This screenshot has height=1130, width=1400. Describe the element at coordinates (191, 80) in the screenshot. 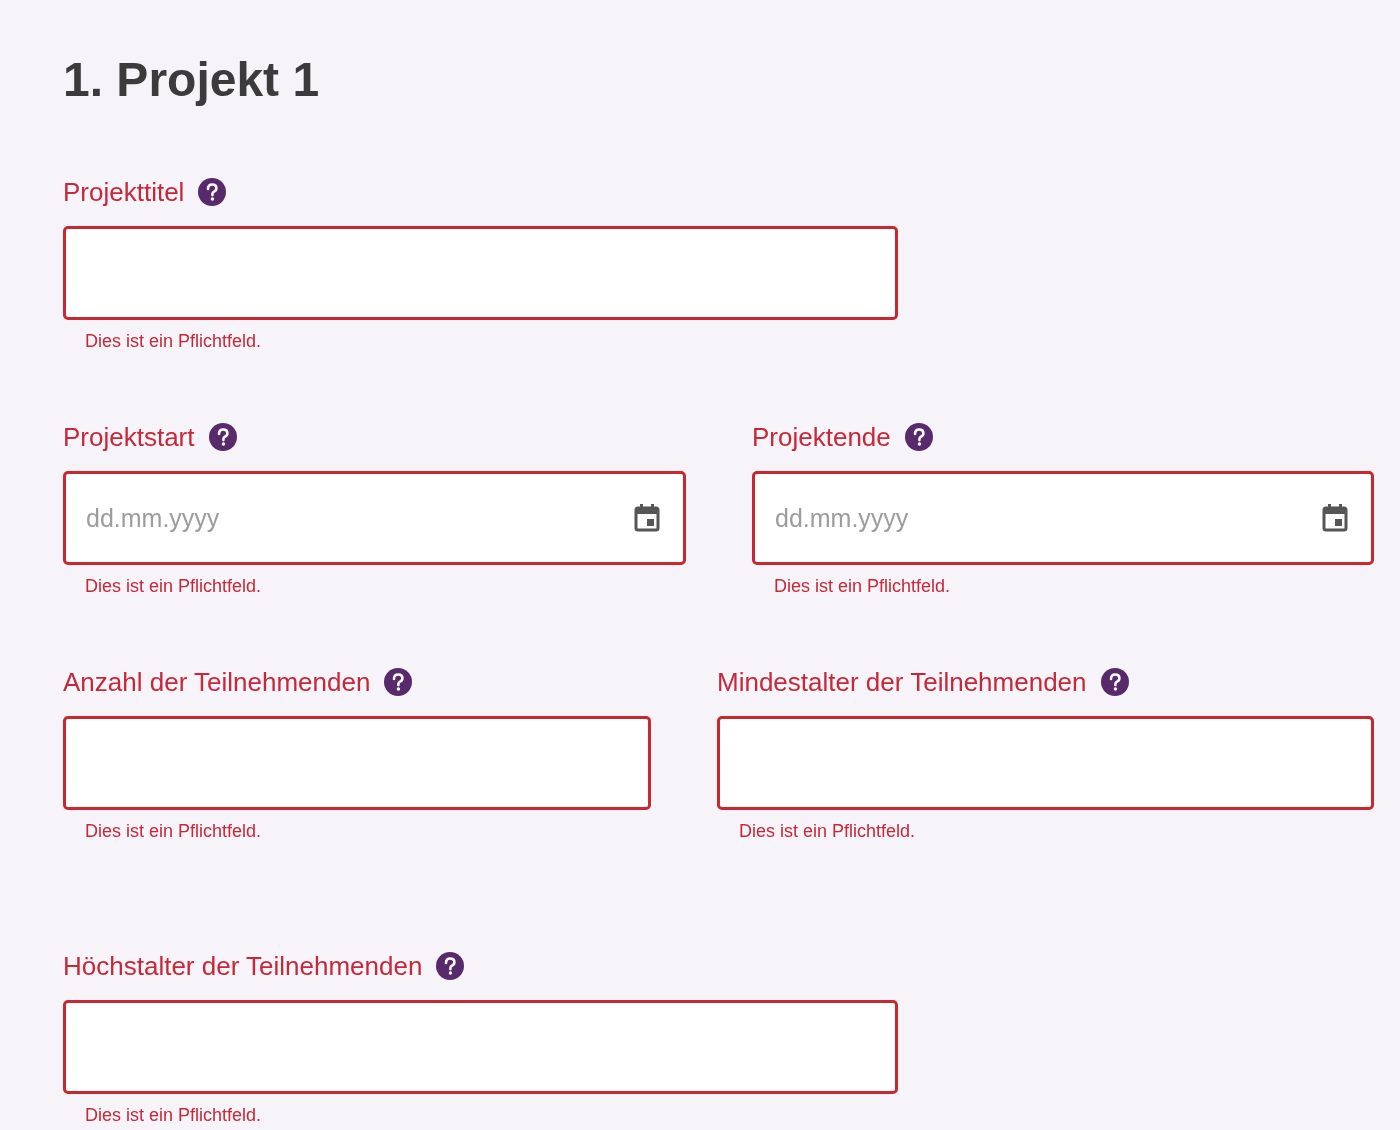

I see `section-heading: 1. Projekt 1` at that location.